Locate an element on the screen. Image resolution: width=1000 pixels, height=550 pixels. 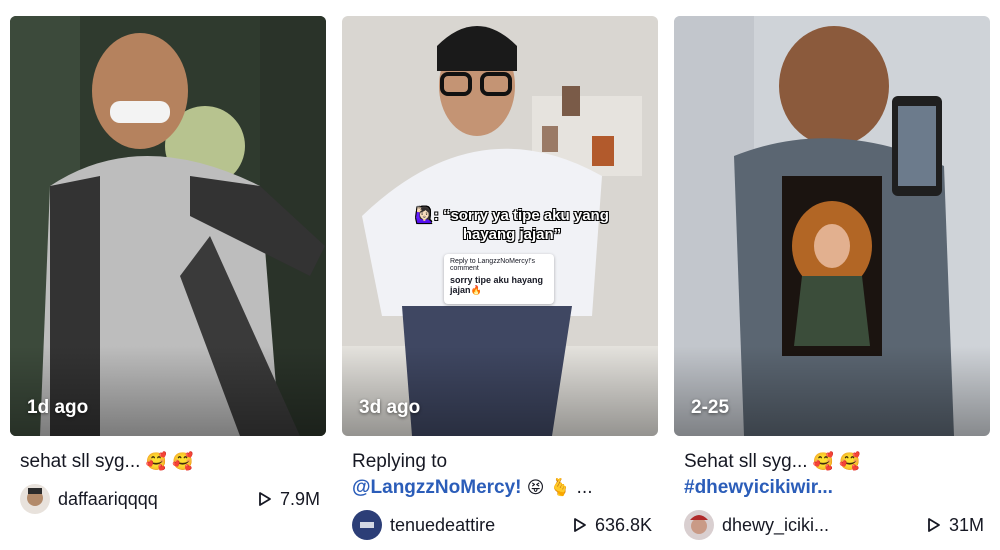
view-count-value: 31M is located at coordinates (966, 524).